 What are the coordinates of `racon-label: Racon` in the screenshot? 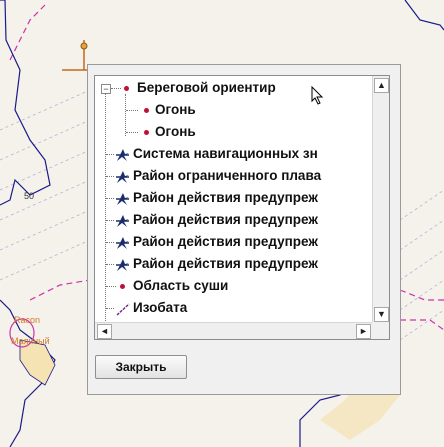 It's located at (27, 320).